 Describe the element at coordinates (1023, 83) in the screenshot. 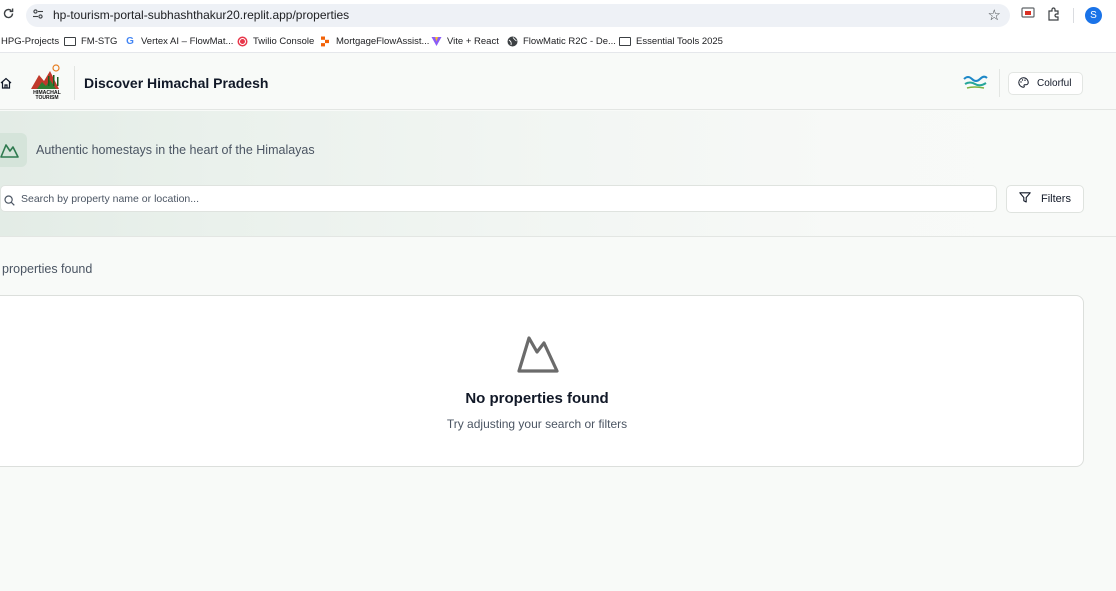

I see `palette-icon` at that location.